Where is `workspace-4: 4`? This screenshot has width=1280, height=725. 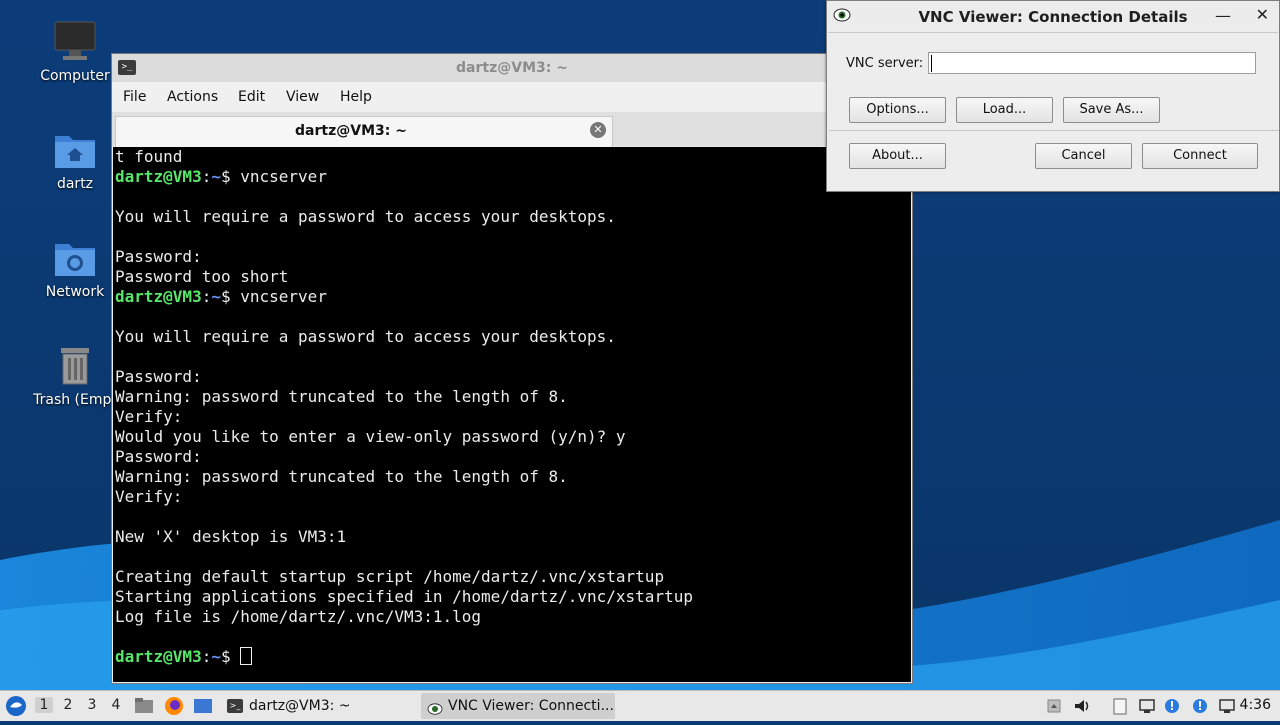 workspace-4: 4 is located at coordinates (116, 705).